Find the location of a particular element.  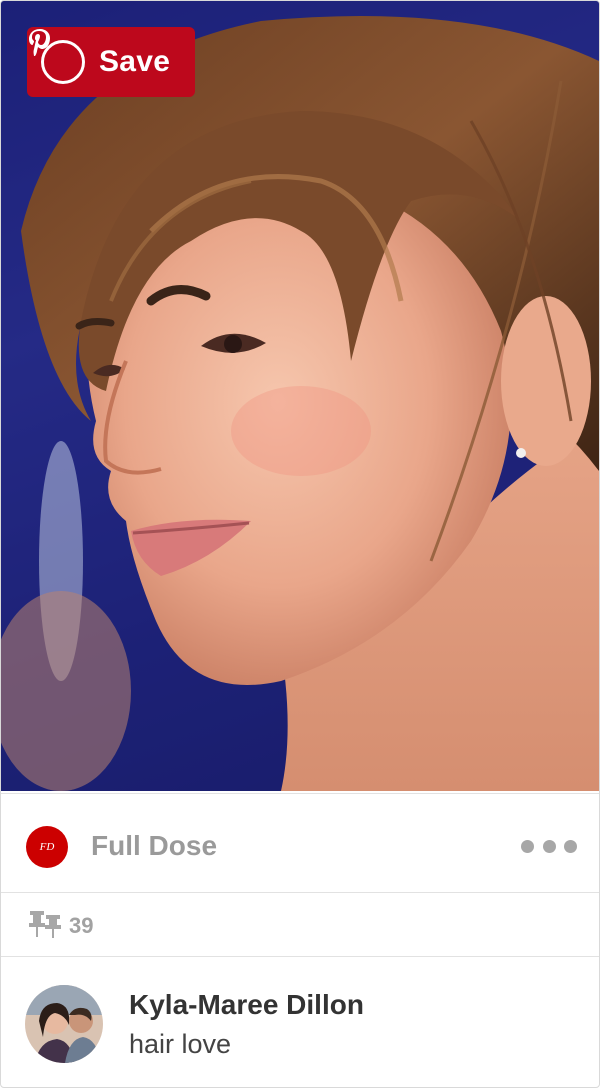

repin-count: 39 is located at coordinates (81, 925).